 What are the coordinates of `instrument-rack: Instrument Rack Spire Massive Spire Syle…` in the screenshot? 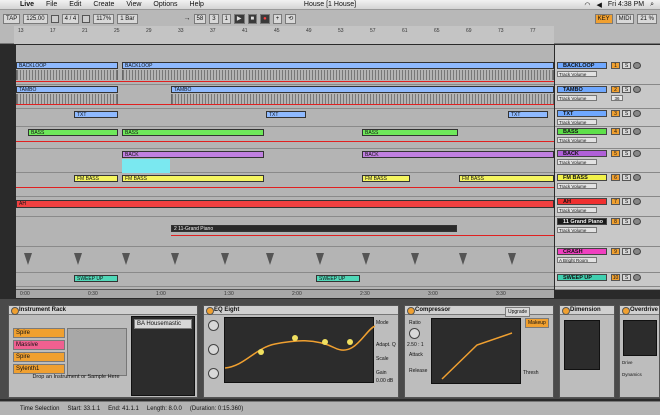 It's located at (103, 351).